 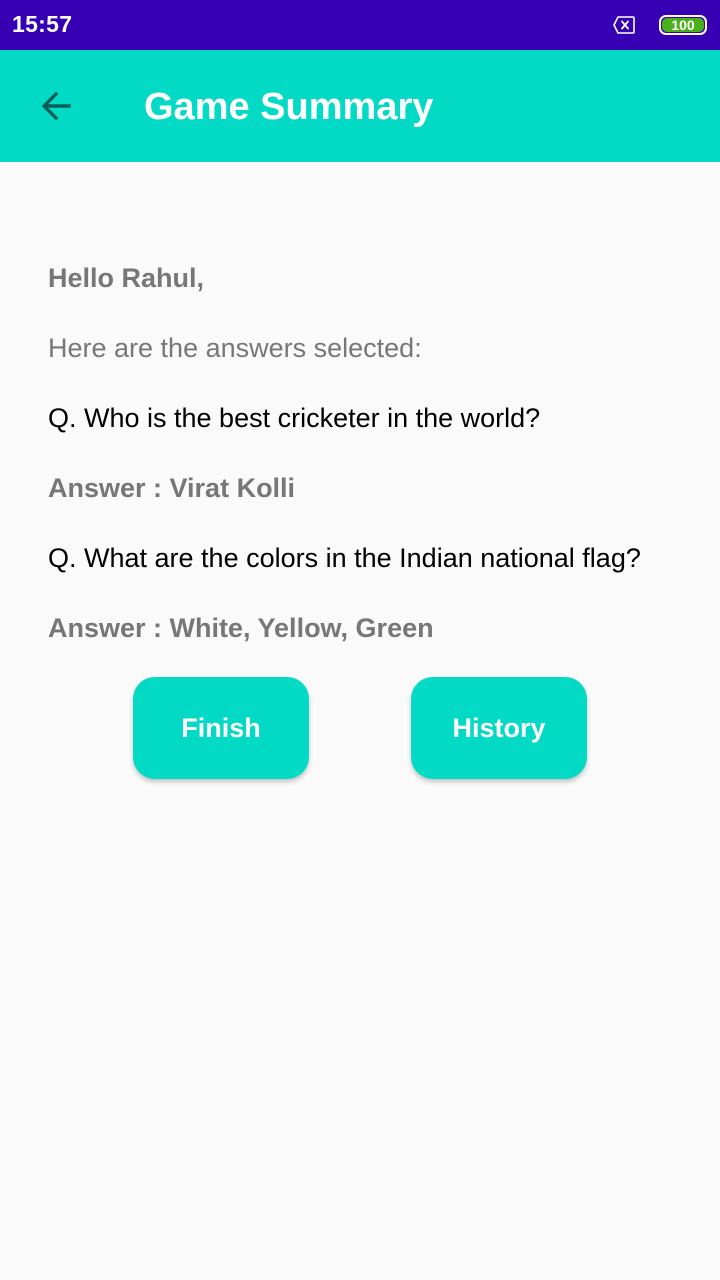 I want to click on answer-text: Answer : White, Yellow, Green, so click(x=241, y=628).